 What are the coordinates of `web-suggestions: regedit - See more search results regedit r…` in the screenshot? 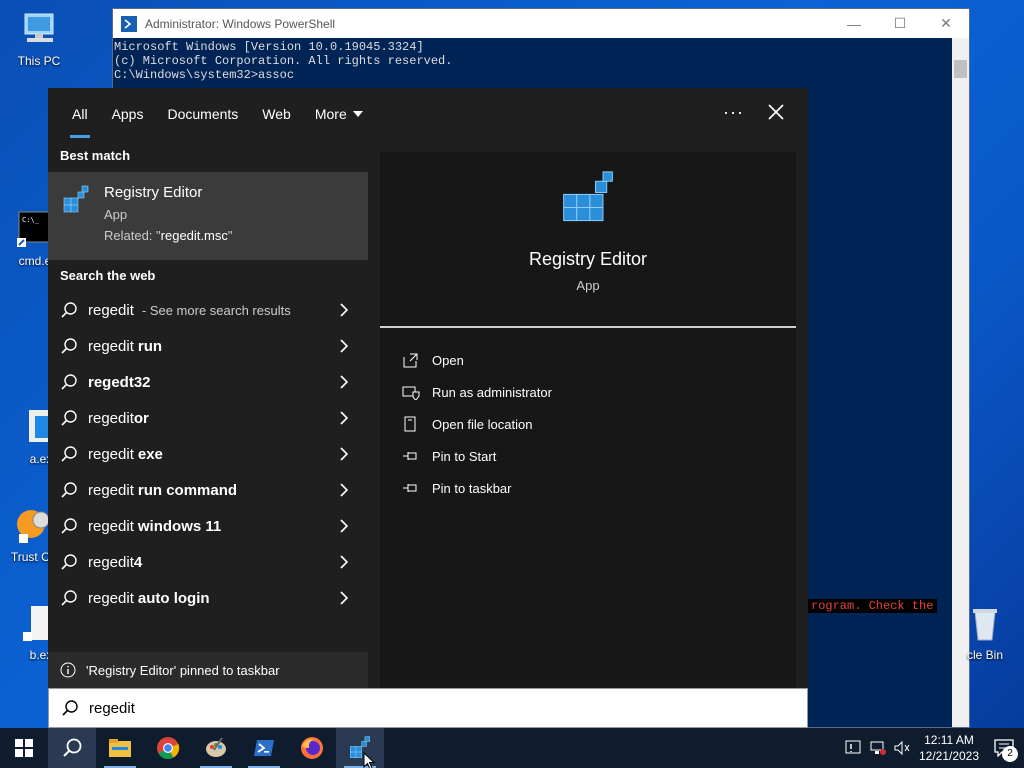 It's located at (208, 454).